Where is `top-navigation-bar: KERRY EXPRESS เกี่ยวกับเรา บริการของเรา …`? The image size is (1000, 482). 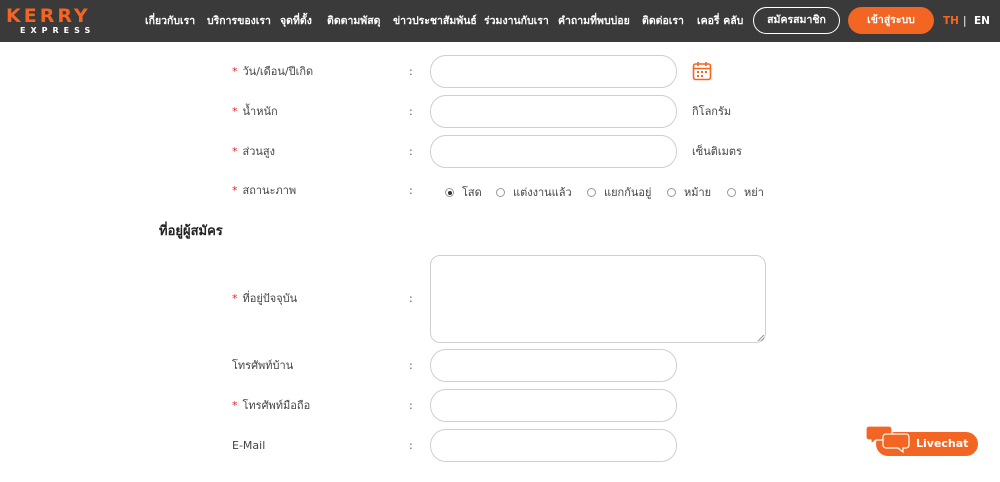
top-navigation-bar: KERRY EXPRESS เกี่ยวกับเรา บริการของเรา … is located at coordinates (500, 21).